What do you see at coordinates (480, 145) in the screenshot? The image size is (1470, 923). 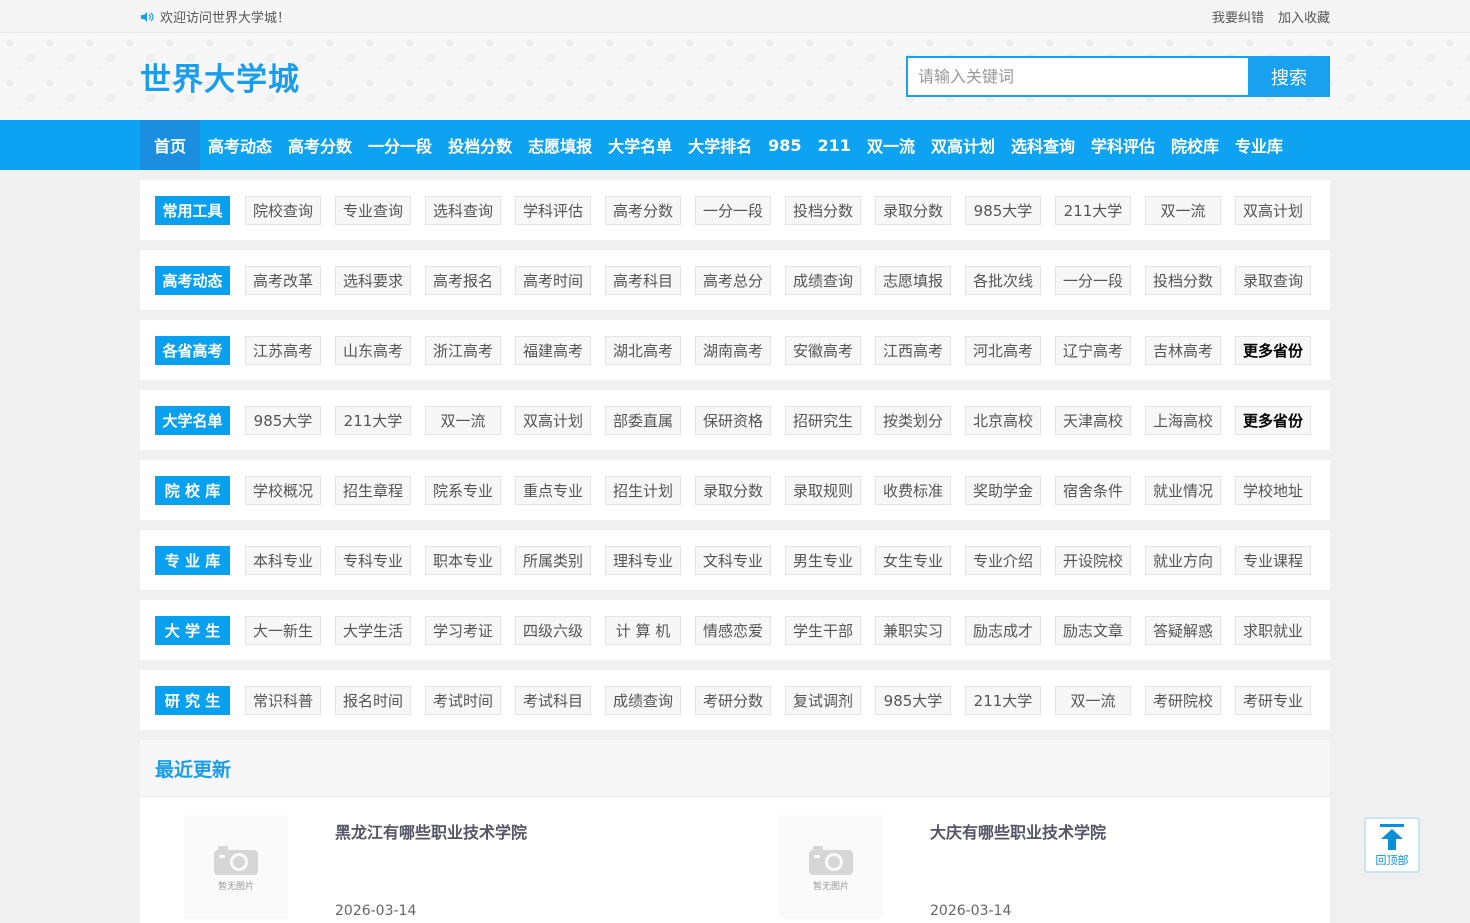 I see `nav-item: 投档分数` at bounding box center [480, 145].